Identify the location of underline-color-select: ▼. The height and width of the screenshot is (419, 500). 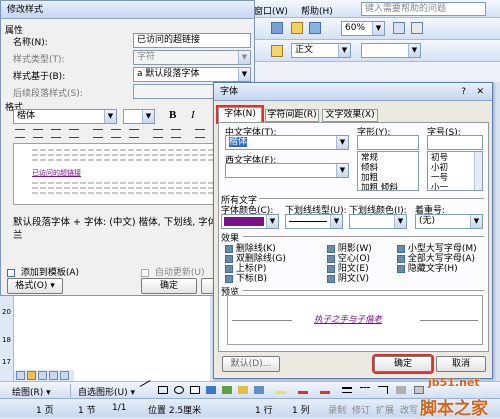
(378, 221).